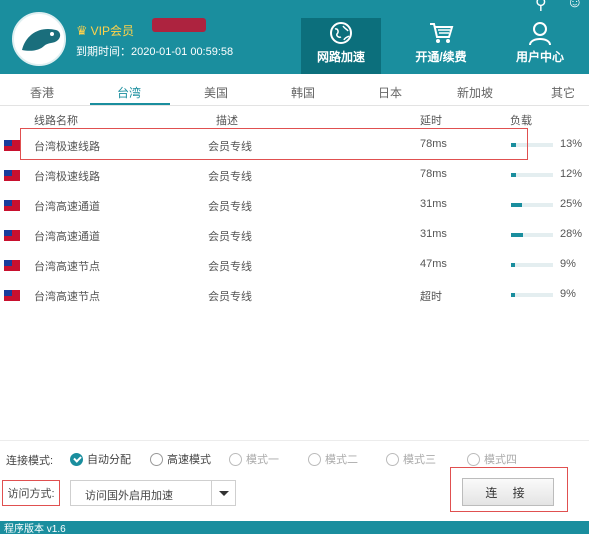 The height and width of the screenshot is (534, 589). What do you see at coordinates (341, 460) in the screenshot?
I see `radio-label: 模式二` at bounding box center [341, 460].